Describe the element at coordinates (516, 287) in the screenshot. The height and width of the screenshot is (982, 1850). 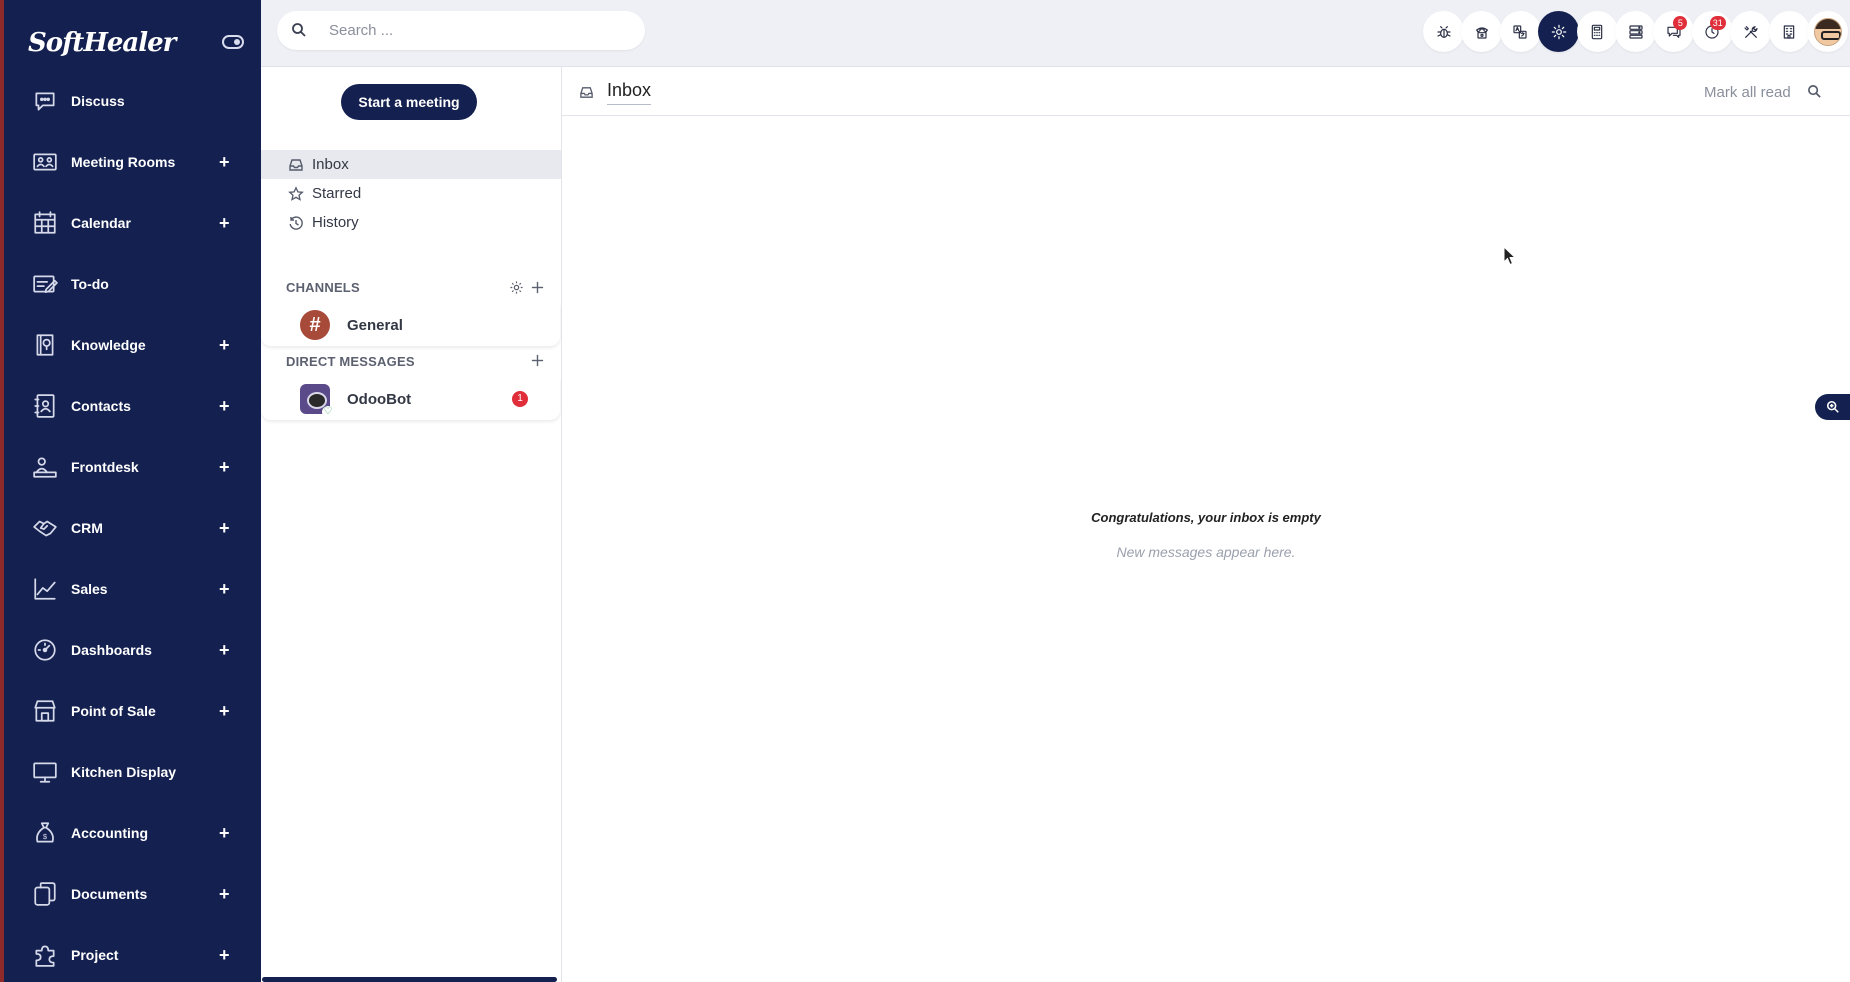
I see `channel-settings-gear-icon` at that location.